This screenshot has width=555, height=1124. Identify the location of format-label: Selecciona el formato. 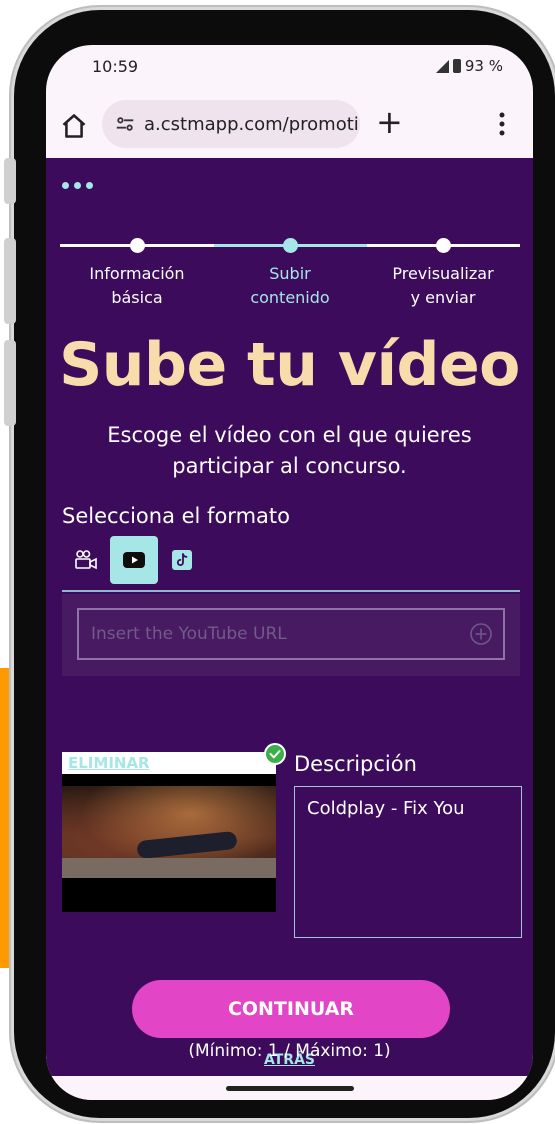
(176, 516).